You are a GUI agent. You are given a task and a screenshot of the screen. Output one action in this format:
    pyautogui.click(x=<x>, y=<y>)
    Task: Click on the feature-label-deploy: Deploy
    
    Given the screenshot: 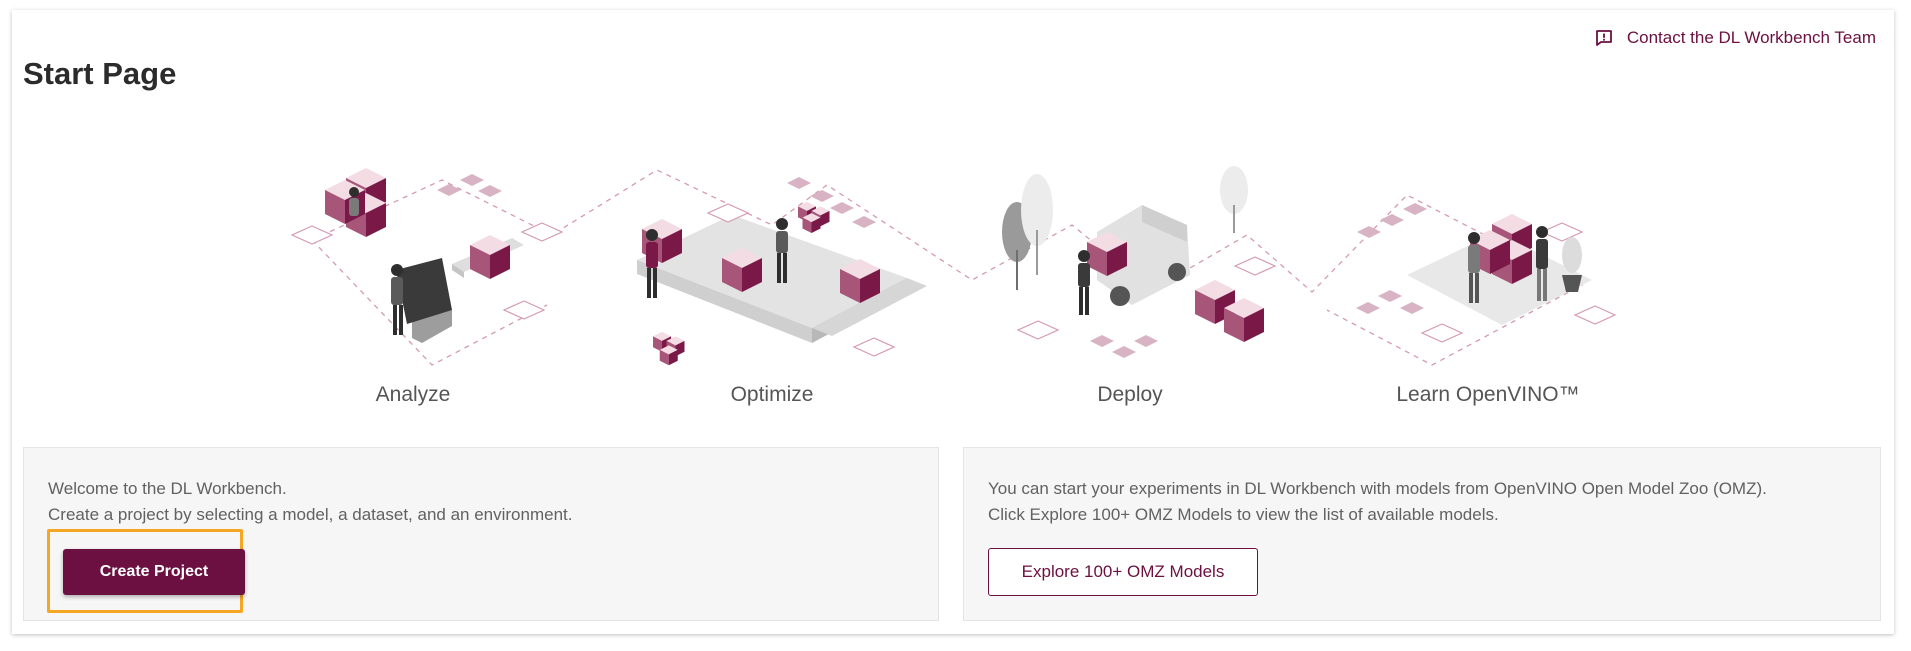 What is the action you would take?
    pyautogui.click(x=1130, y=394)
    